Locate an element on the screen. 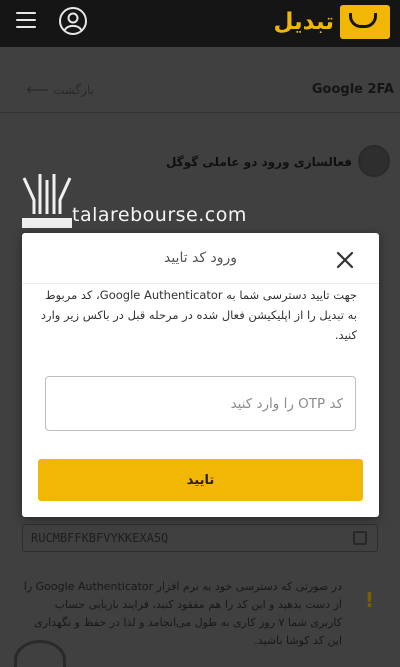  top-app-bar: تبدیل is located at coordinates (200, 23).